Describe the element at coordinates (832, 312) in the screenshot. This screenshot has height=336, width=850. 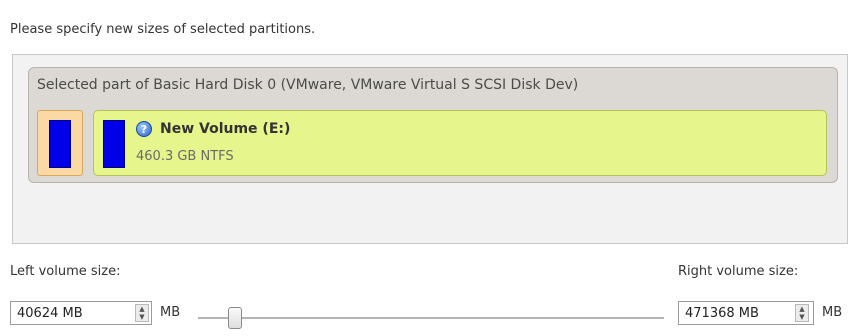
I see `right-unit: MB` at that location.